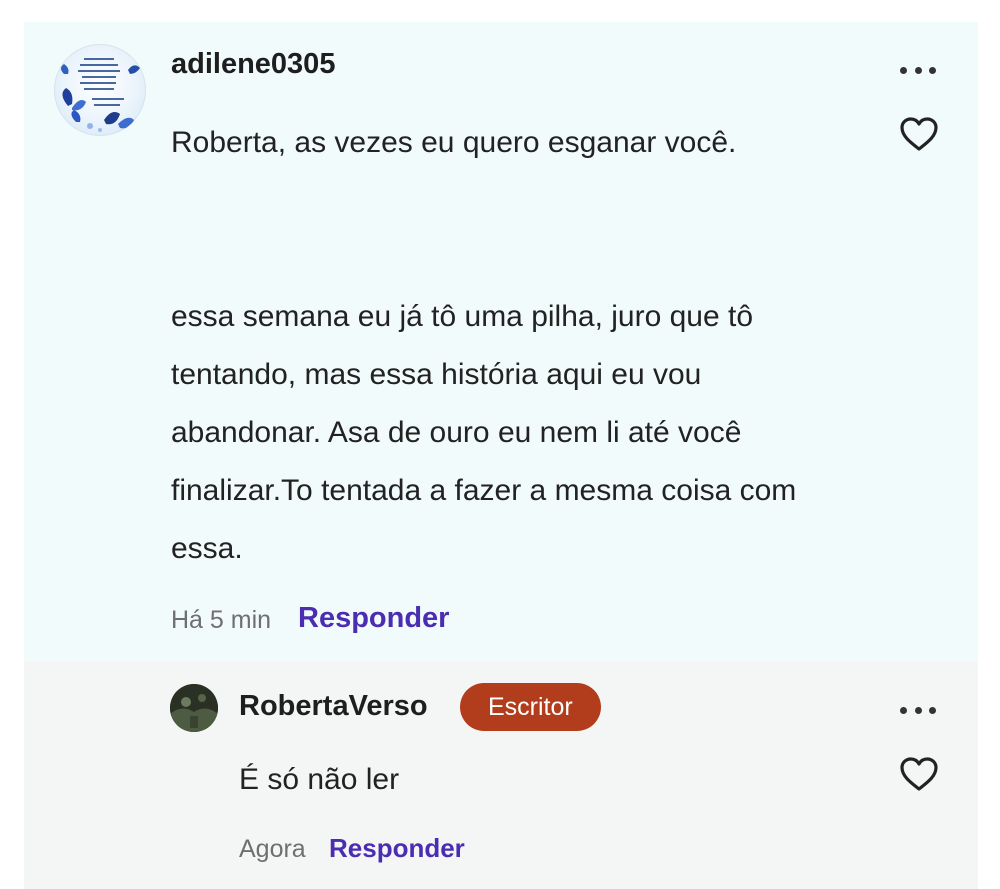 The height and width of the screenshot is (889, 1000). What do you see at coordinates (530, 707) in the screenshot?
I see `writer-badge: Escritor` at bounding box center [530, 707].